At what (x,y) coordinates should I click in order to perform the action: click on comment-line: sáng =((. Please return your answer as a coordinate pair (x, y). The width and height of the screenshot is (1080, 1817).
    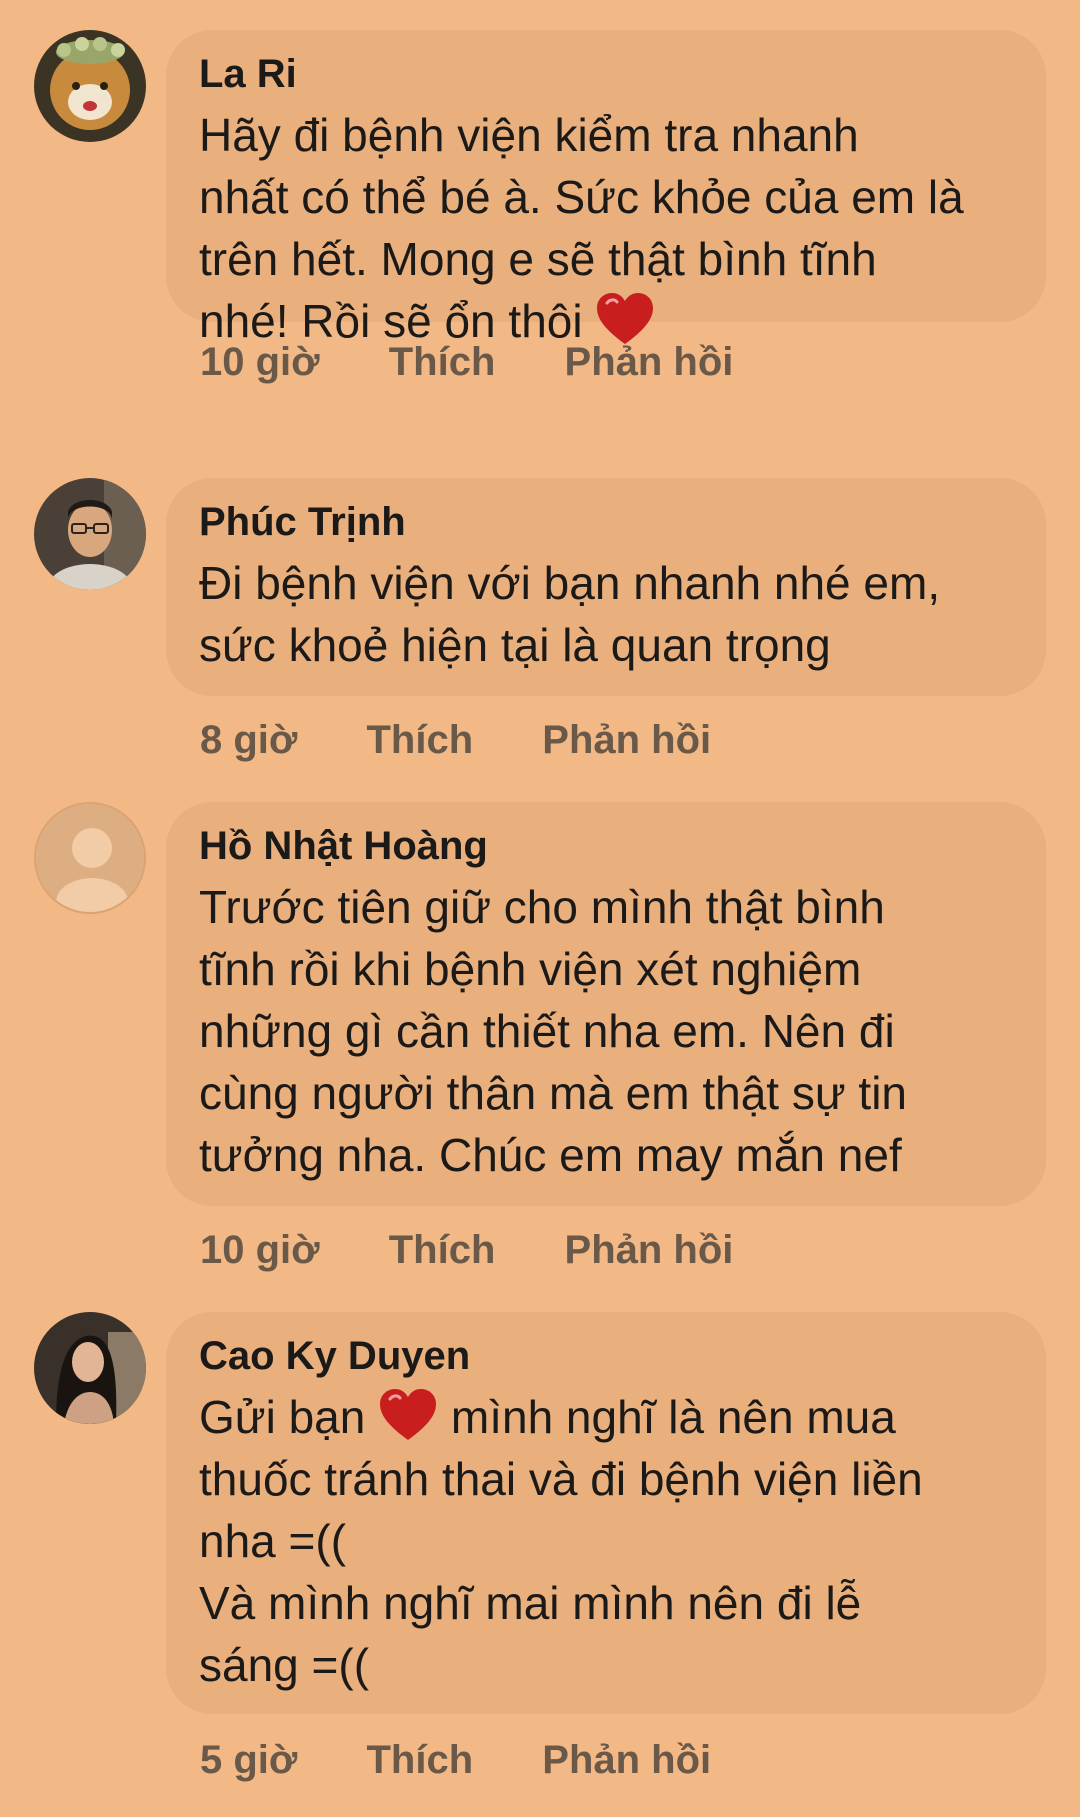
    Looking at the image, I should click on (284, 1665).